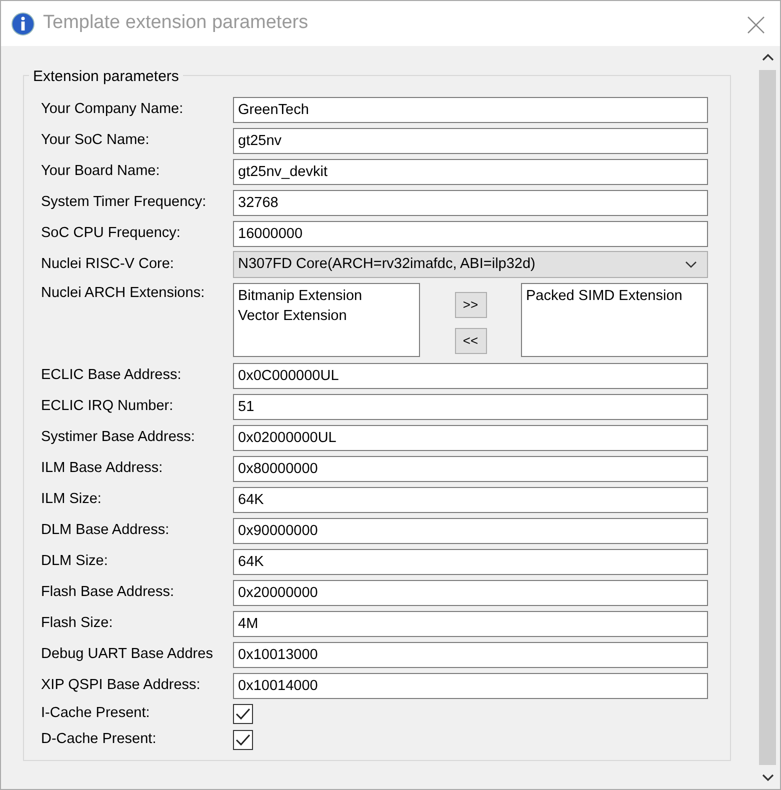 The width and height of the screenshot is (781, 790). Describe the element at coordinates (99, 740) in the screenshot. I see `field-label: D-Cache Present:` at that location.